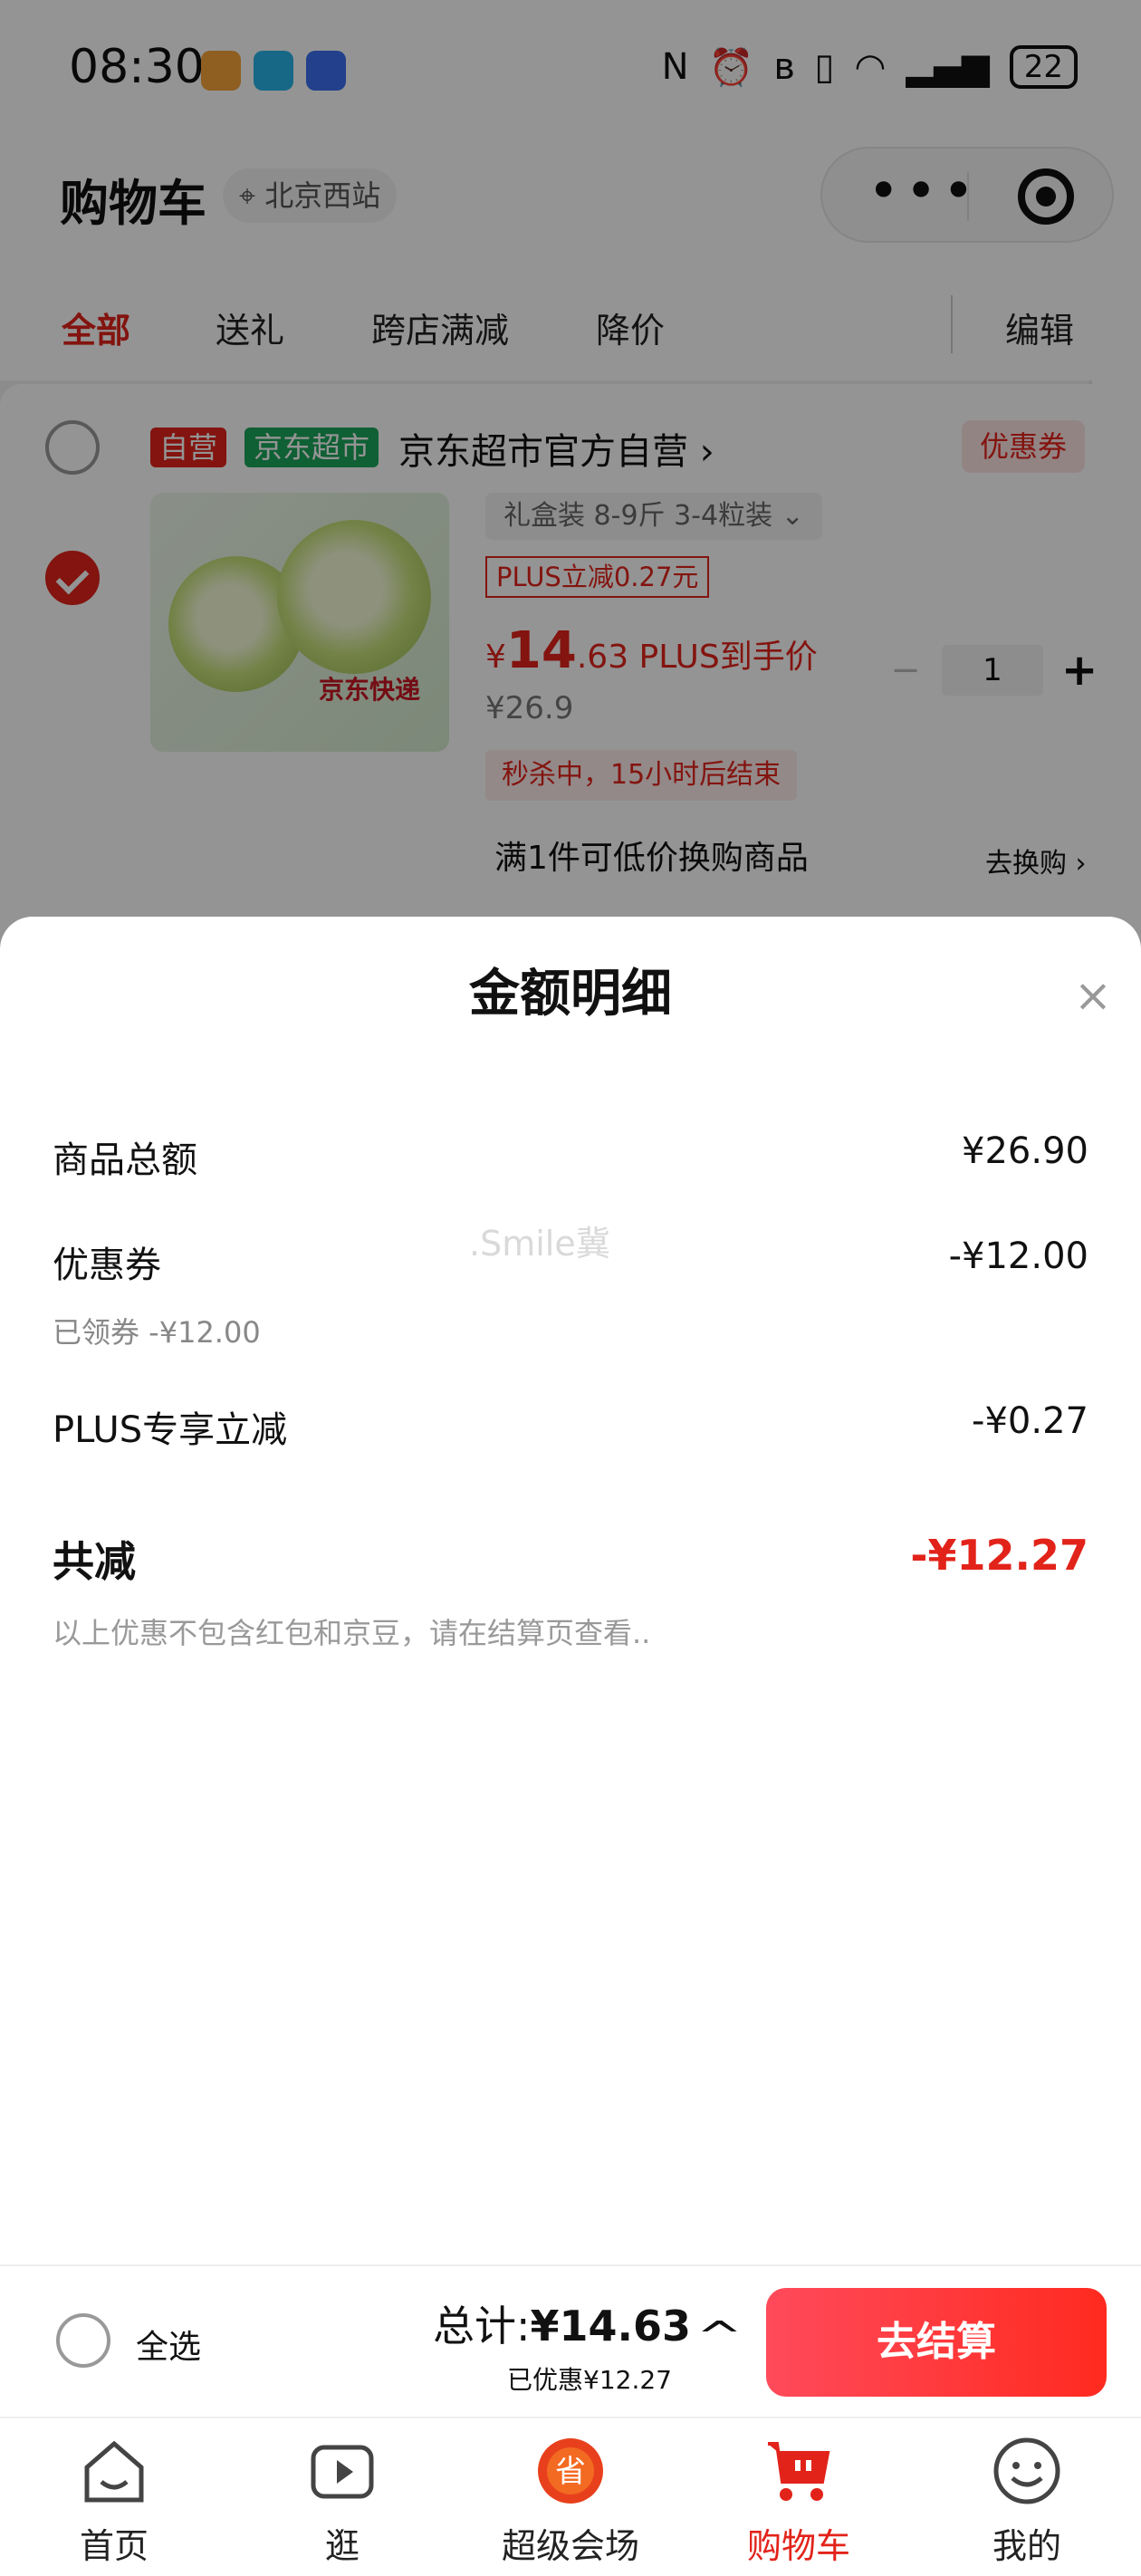 This screenshot has height=2576, width=1141. I want to click on bottom-nav: 首页 逛 省 超级会场 购物车 我的, so click(570, 2496).